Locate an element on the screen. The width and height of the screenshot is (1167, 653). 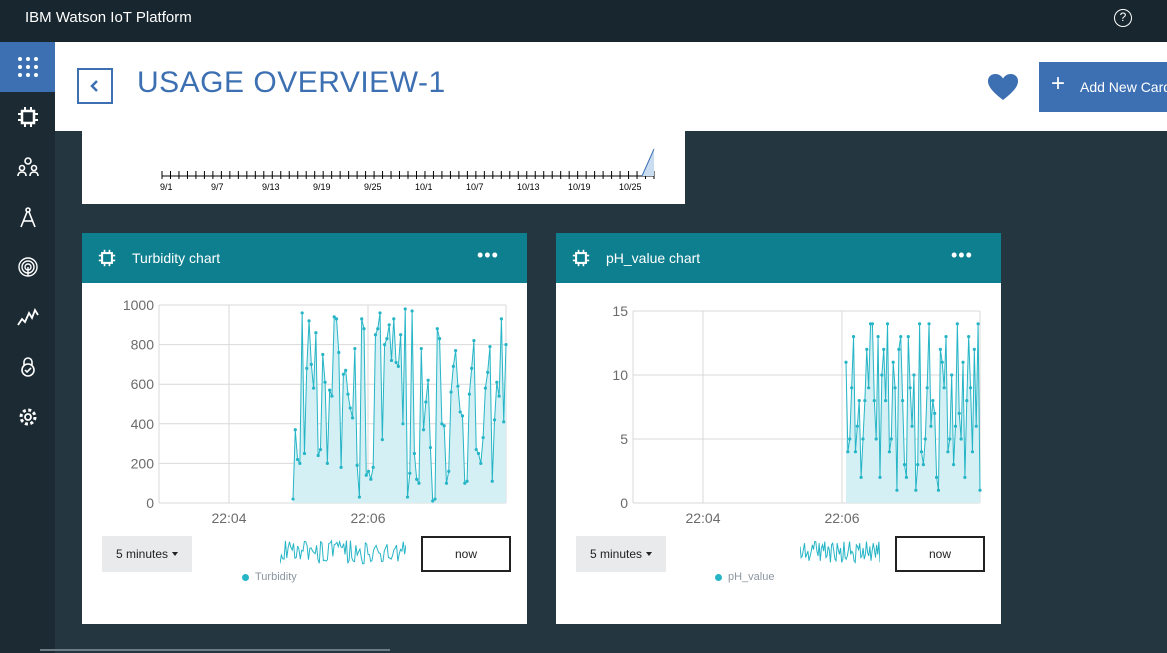
card-title: pH_value chart is located at coordinates (653, 258).